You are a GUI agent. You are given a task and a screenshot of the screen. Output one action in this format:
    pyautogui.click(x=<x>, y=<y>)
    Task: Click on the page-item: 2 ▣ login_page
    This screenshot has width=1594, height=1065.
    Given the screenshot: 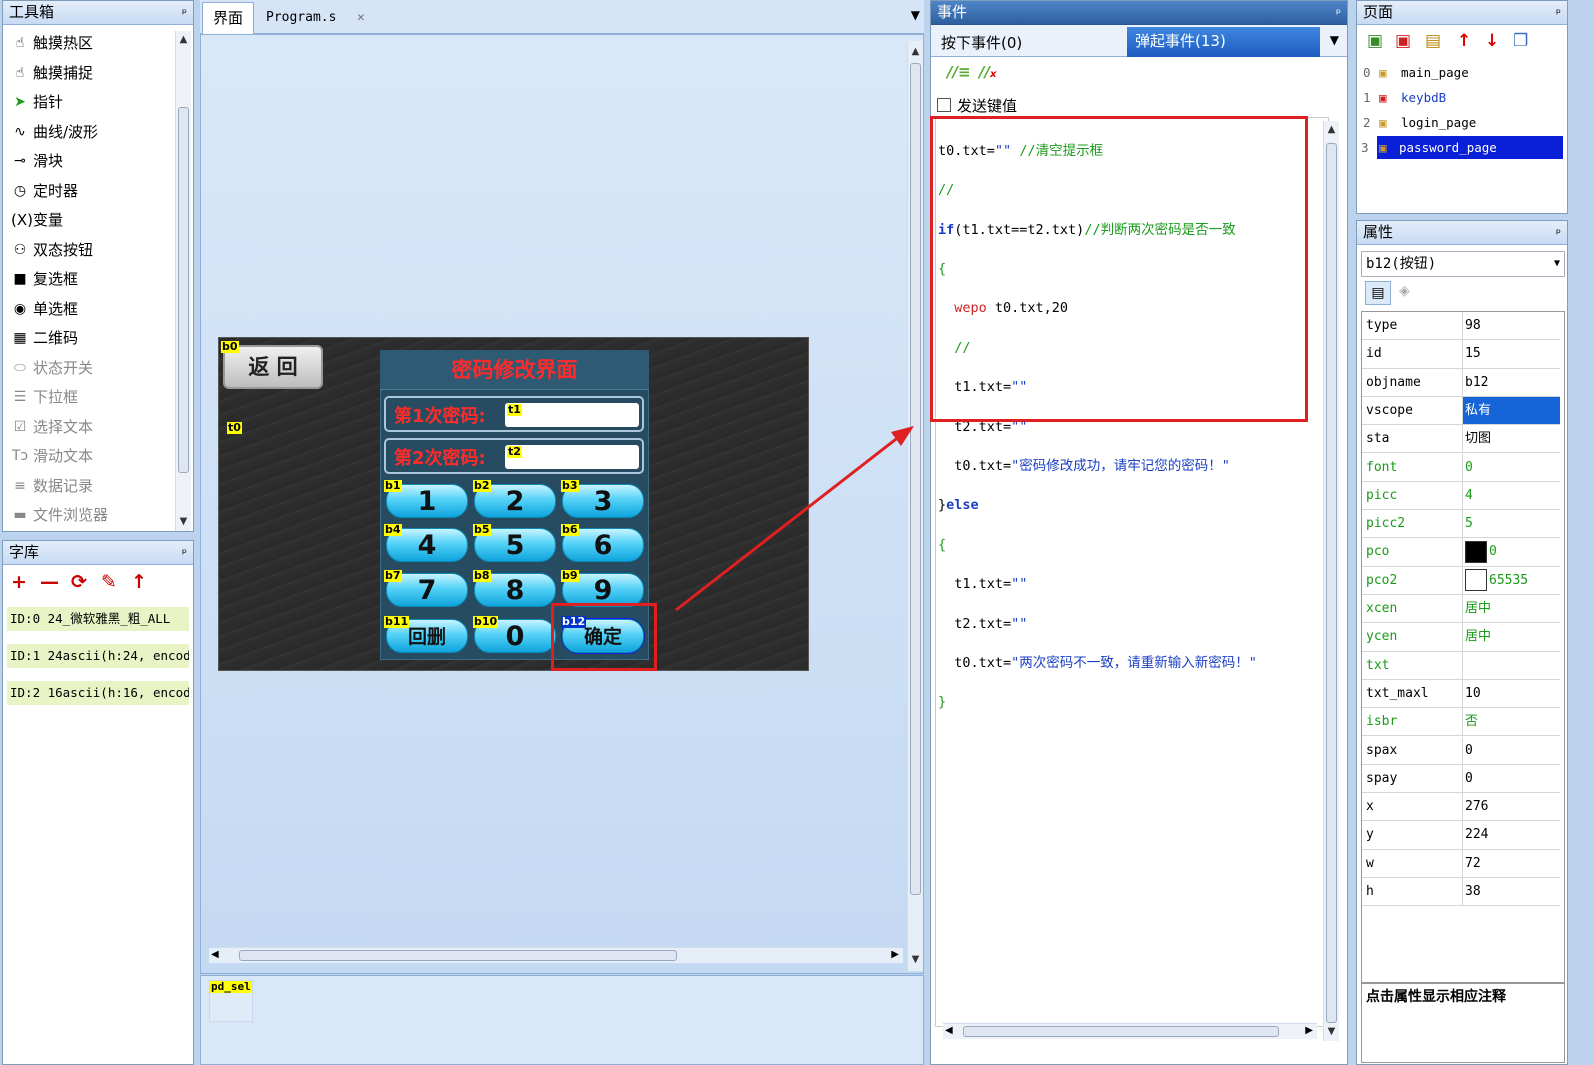 What is the action you would take?
    pyautogui.click(x=1462, y=122)
    